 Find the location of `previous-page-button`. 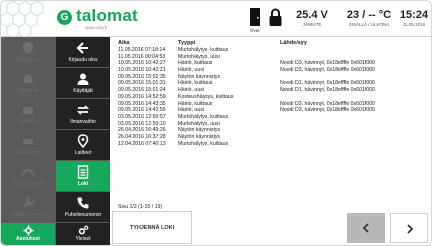

previous-page-button is located at coordinates (366, 228).